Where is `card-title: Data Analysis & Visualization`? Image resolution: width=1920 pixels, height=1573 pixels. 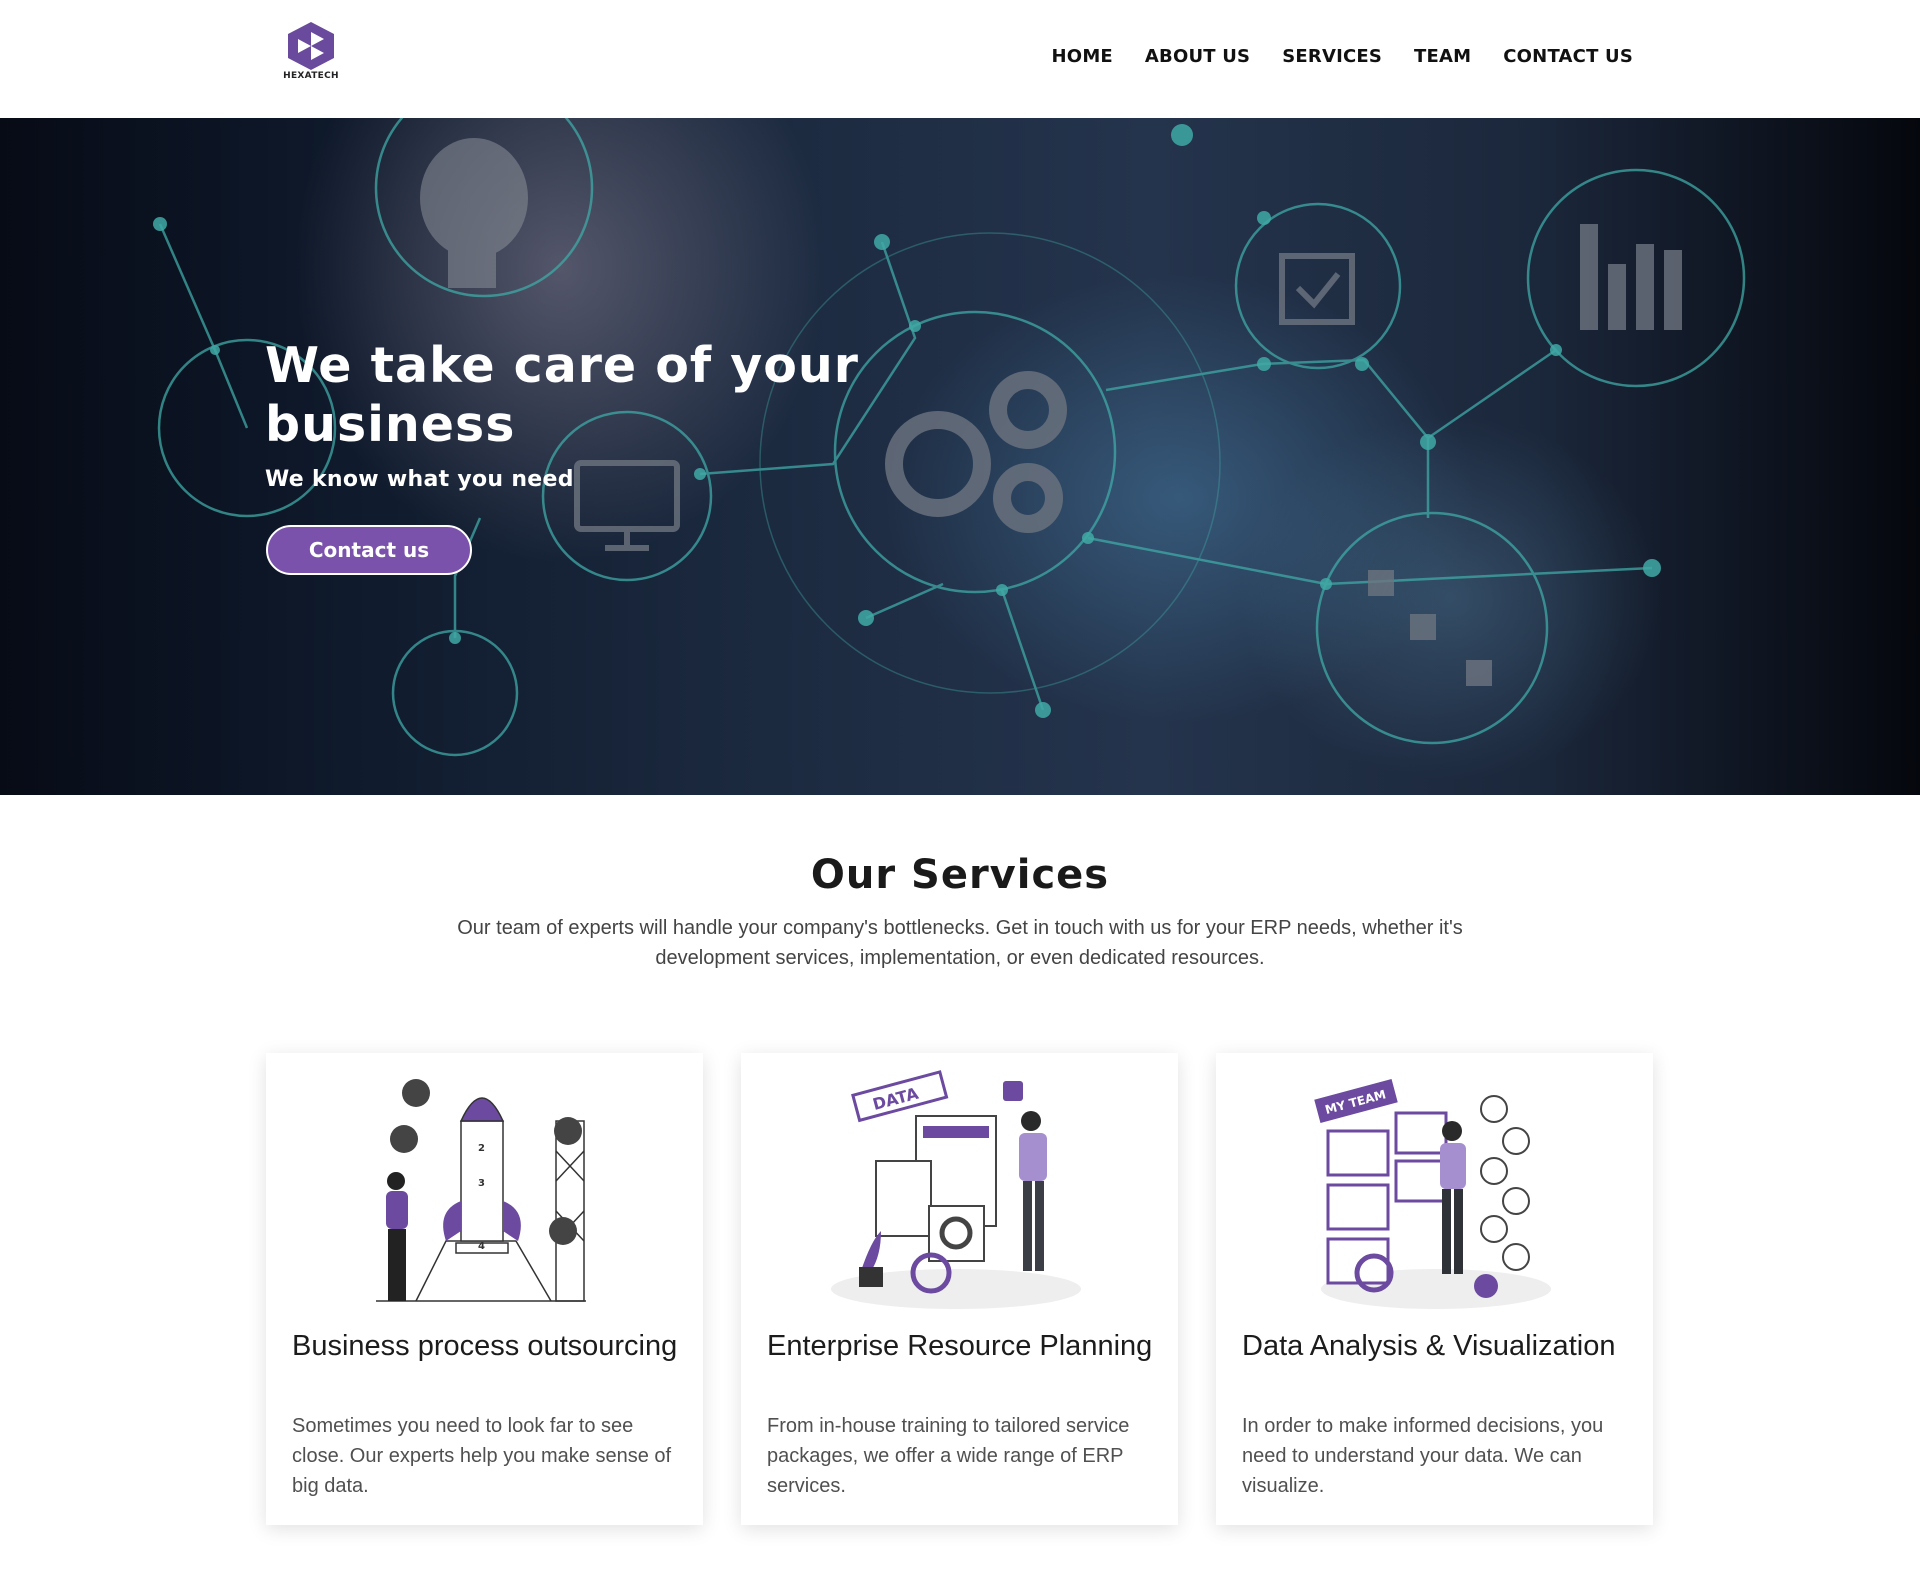 card-title: Data Analysis & Visualization is located at coordinates (1429, 1346).